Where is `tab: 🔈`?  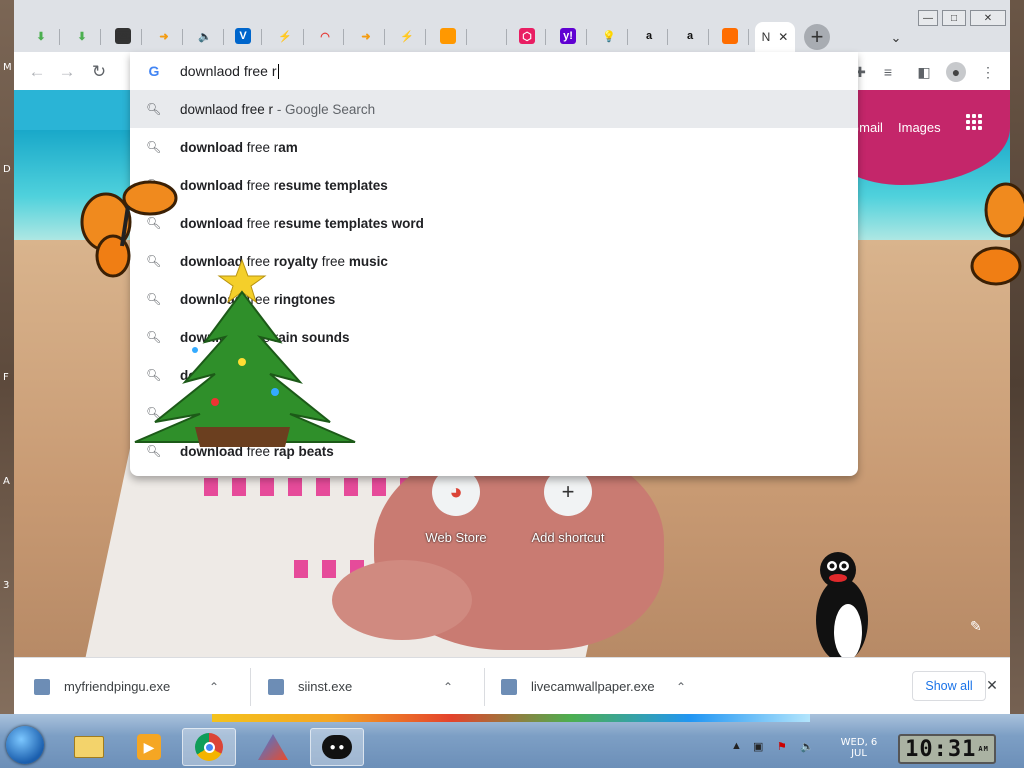
tab: 🔈 is located at coordinates (205, 36).